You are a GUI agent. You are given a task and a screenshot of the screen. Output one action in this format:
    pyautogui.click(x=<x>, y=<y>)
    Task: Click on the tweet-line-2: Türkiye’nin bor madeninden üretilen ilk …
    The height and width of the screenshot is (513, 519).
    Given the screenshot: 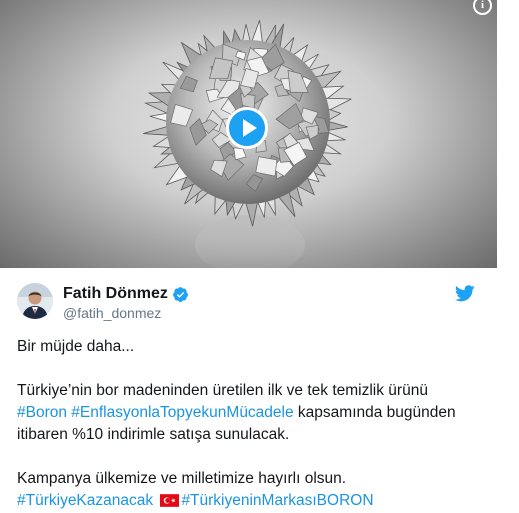 What is the action you would take?
    pyautogui.click(x=222, y=390)
    